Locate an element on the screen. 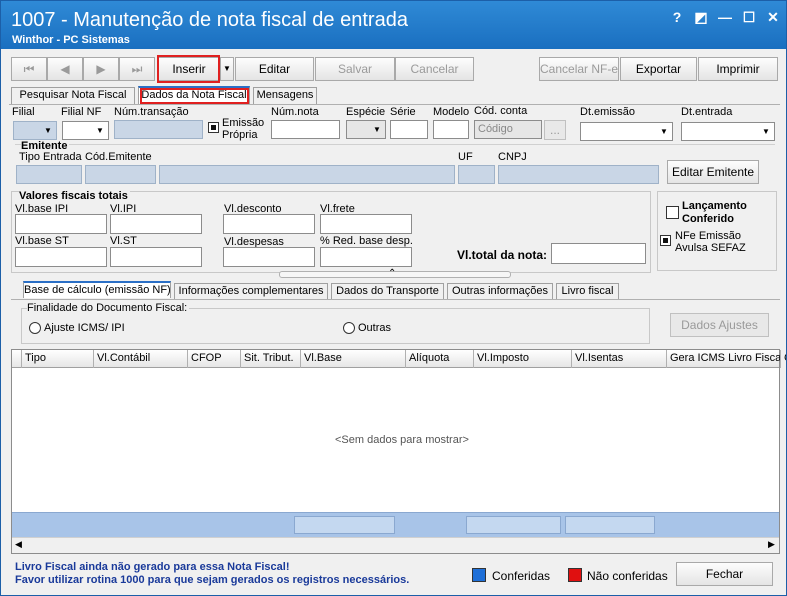 This screenshot has width=787, height=596. cancelar-nfe-button: Cancelar NF-e is located at coordinates (579, 69).